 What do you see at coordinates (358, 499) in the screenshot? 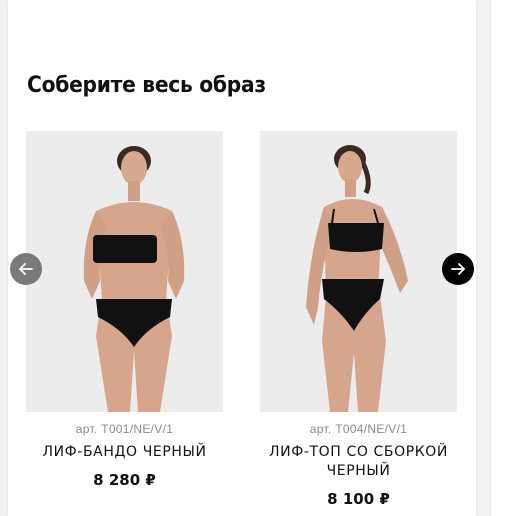
I see `product-price: 8 100 ₽` at bounding box center [358, 499].